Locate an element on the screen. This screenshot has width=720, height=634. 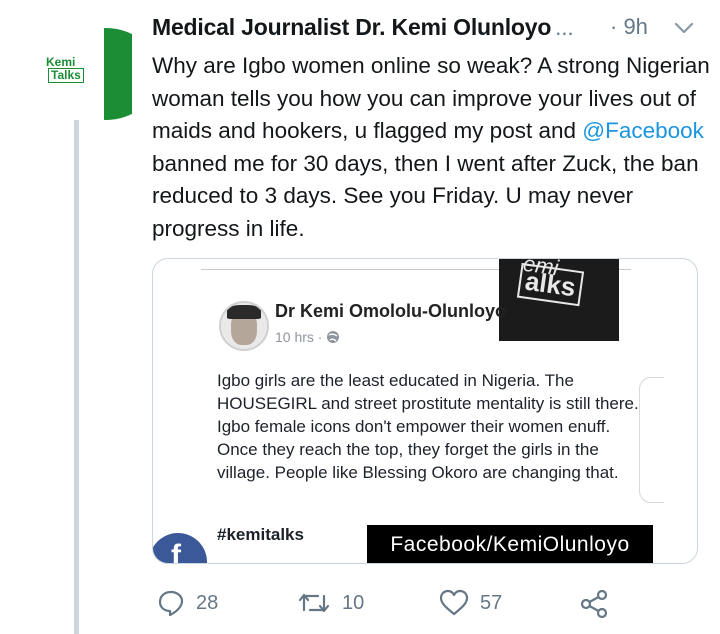
reply-icon is located at coordinates (171, 603).